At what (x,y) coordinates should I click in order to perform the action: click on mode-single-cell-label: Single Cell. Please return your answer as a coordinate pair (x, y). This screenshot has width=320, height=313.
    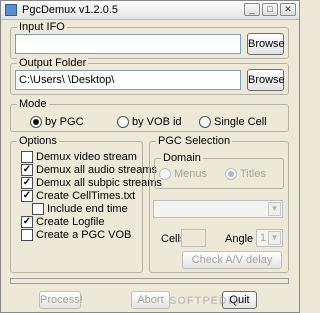
    Looking at the image, I should click on (240, 122).